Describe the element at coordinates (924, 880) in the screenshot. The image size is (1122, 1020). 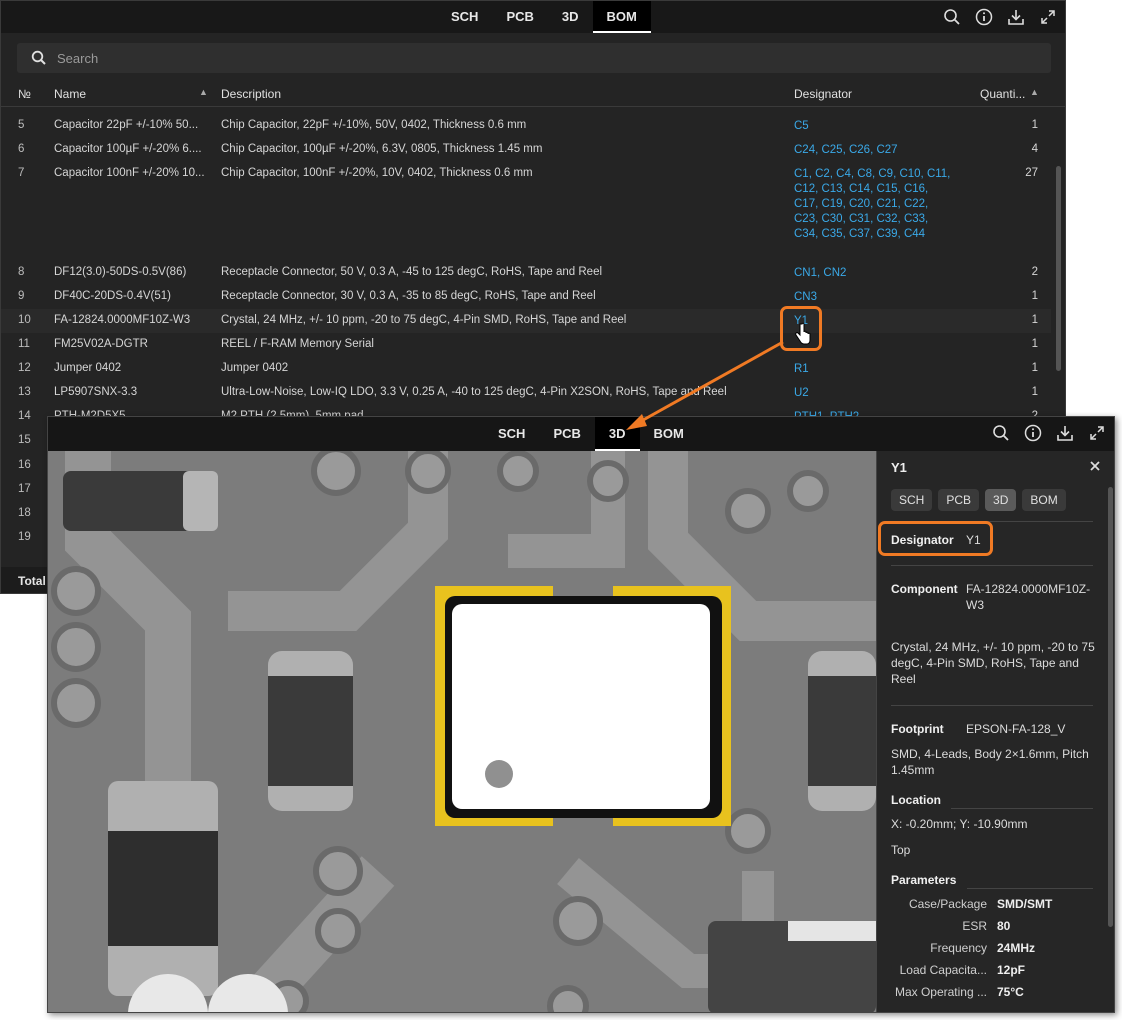
I see `parameters-label: Parameters` at that location.